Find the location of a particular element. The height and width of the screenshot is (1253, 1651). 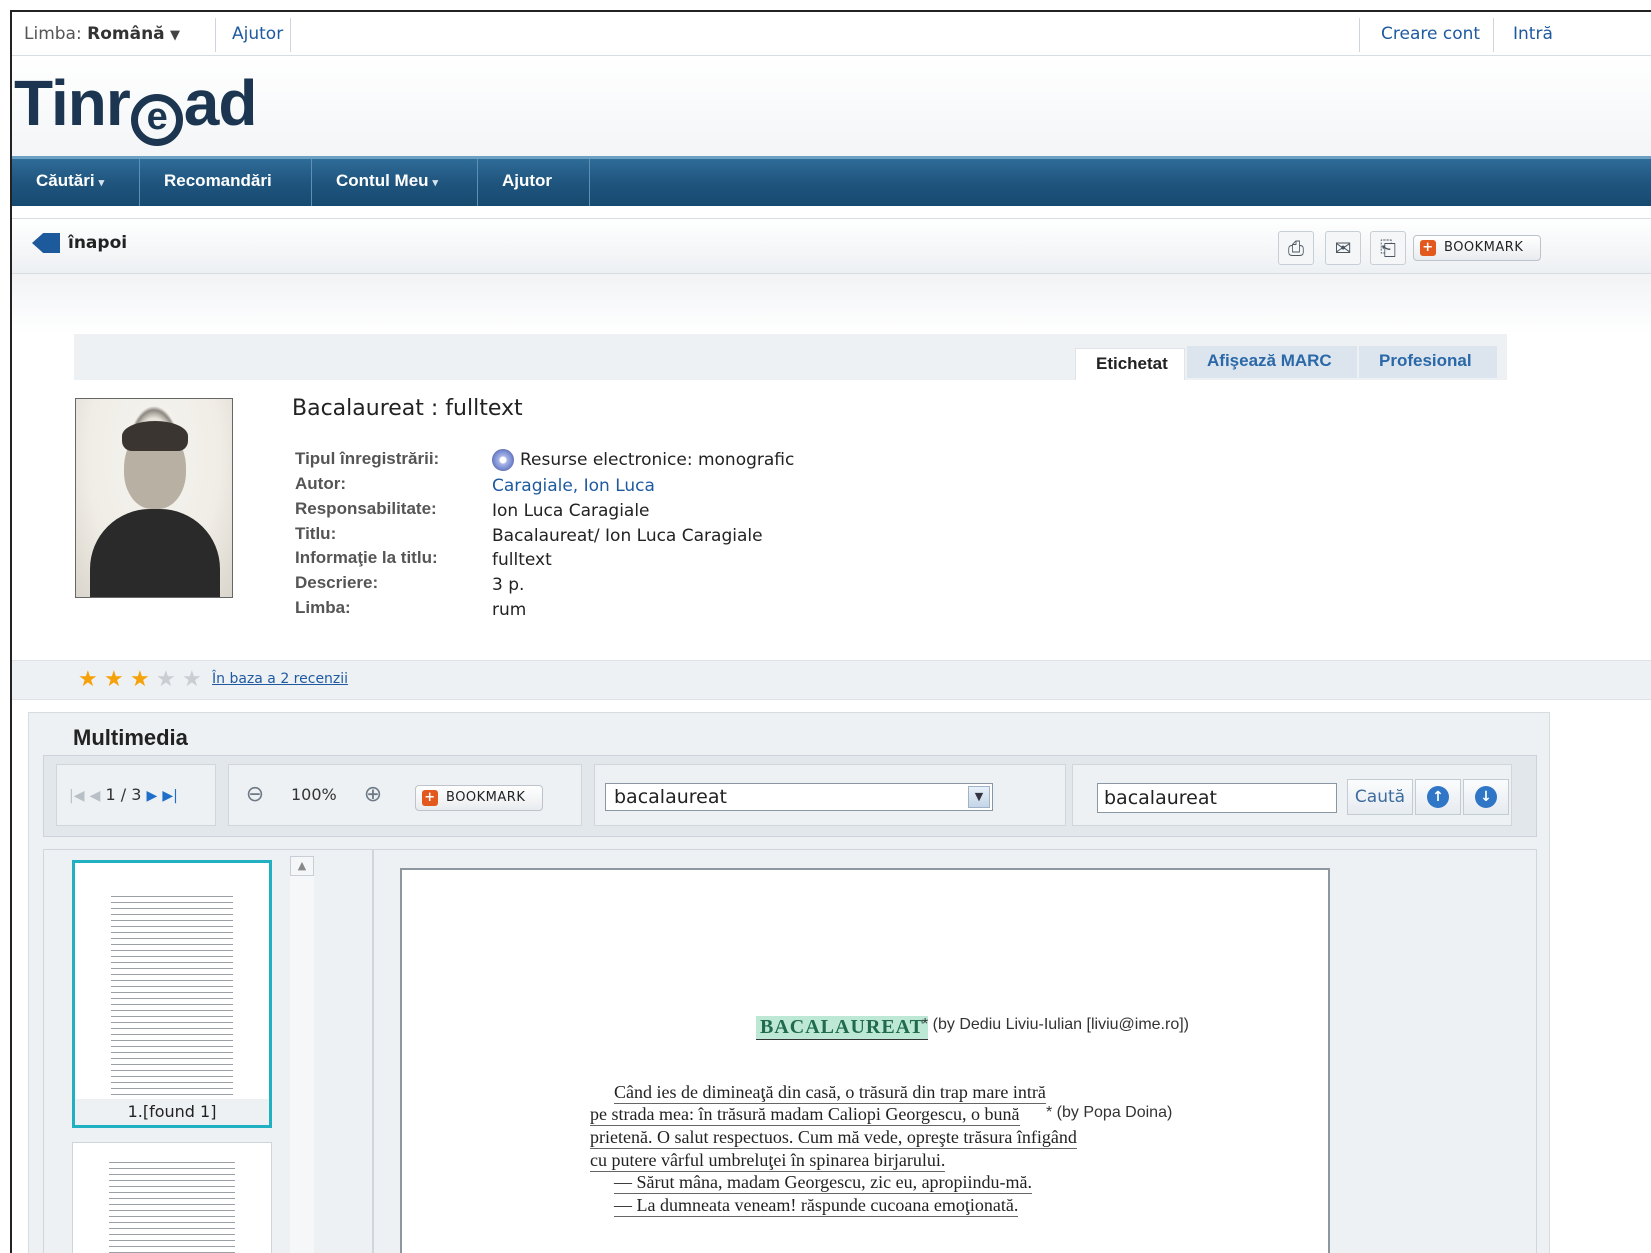

search-group: bacalaureat Caută ↑ ↓ is located at coordinates (1292, 795).